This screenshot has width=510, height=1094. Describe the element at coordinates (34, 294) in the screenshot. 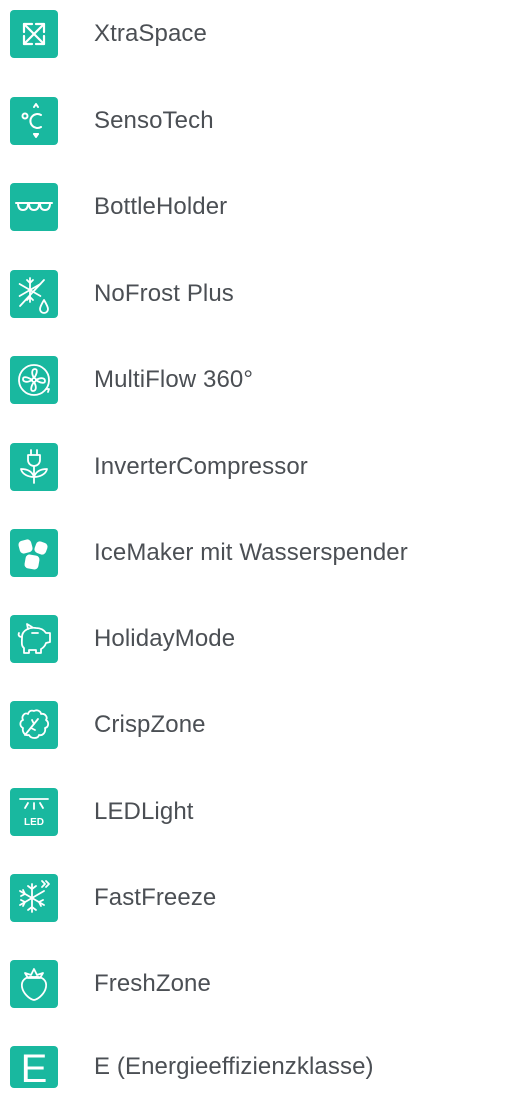

I see `no-frost-icon` at that location.